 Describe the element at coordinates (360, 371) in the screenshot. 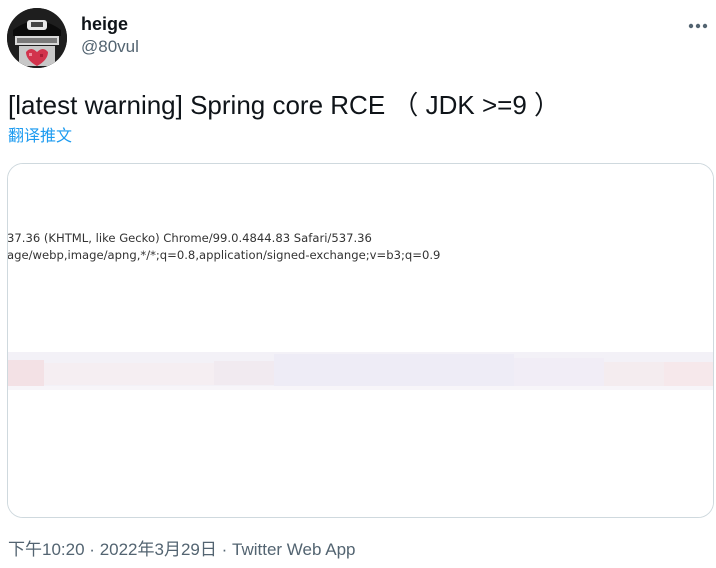

I see `blurred-region` at that location.